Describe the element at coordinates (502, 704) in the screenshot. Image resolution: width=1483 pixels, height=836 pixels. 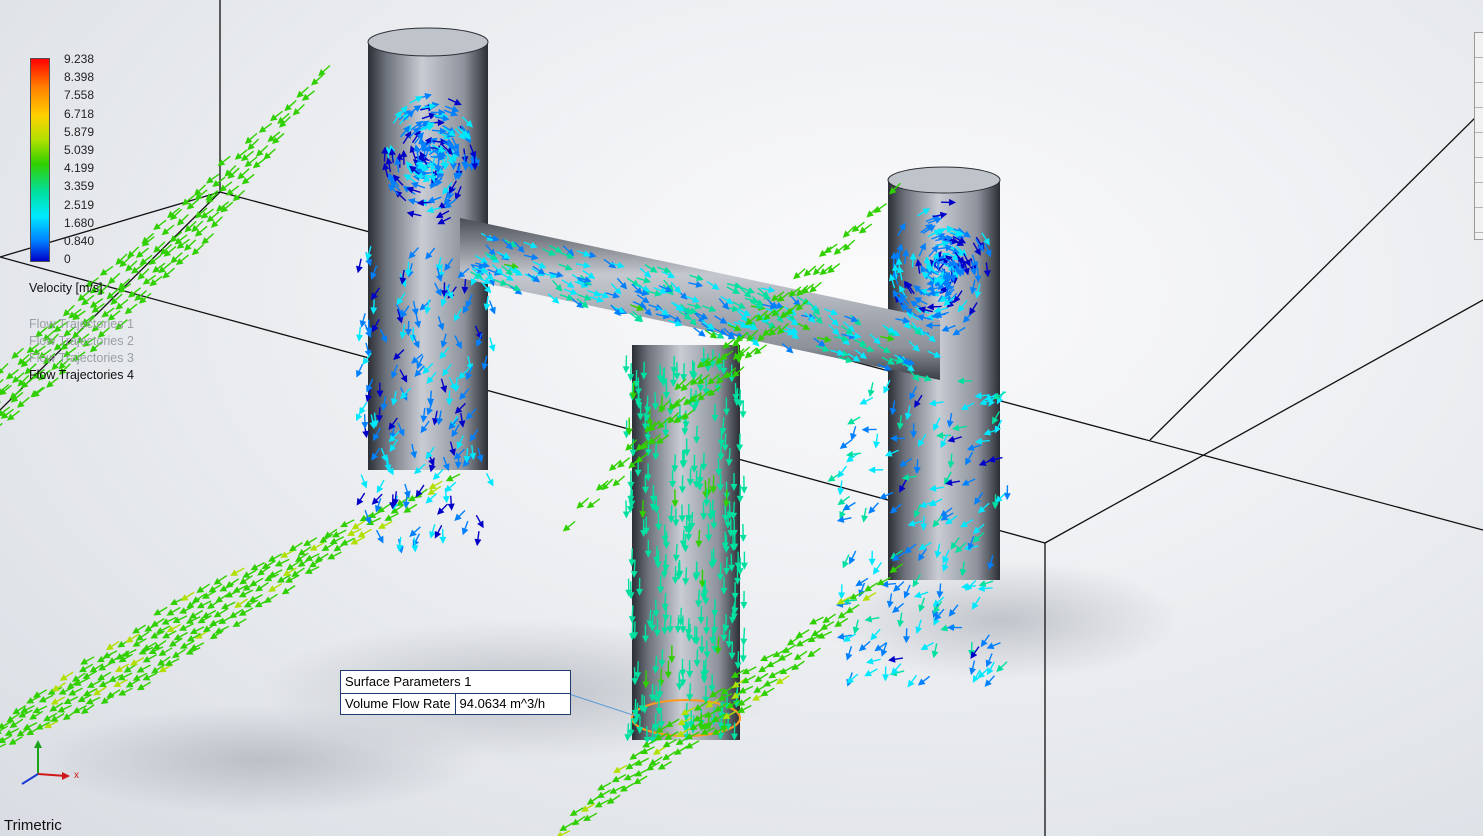
I see `parameter-value: 94.0634 m^3/h` at that location.